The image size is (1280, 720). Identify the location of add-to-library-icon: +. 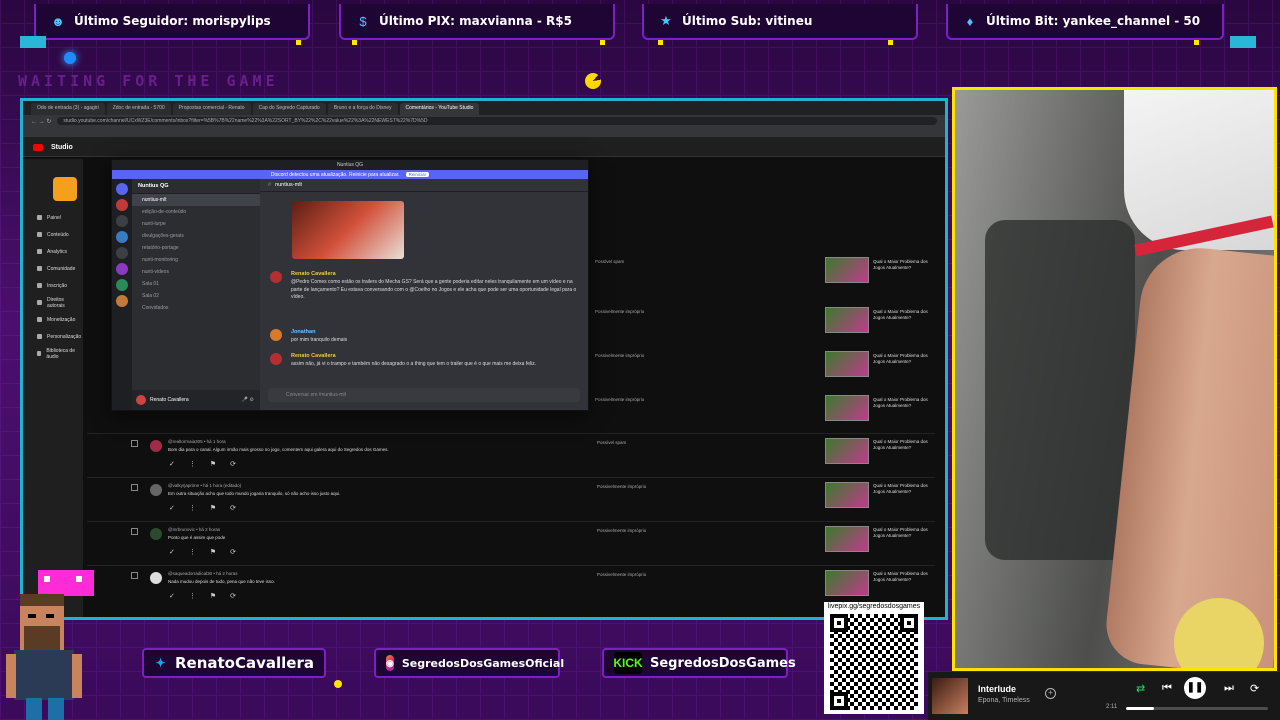
(1050, 693).